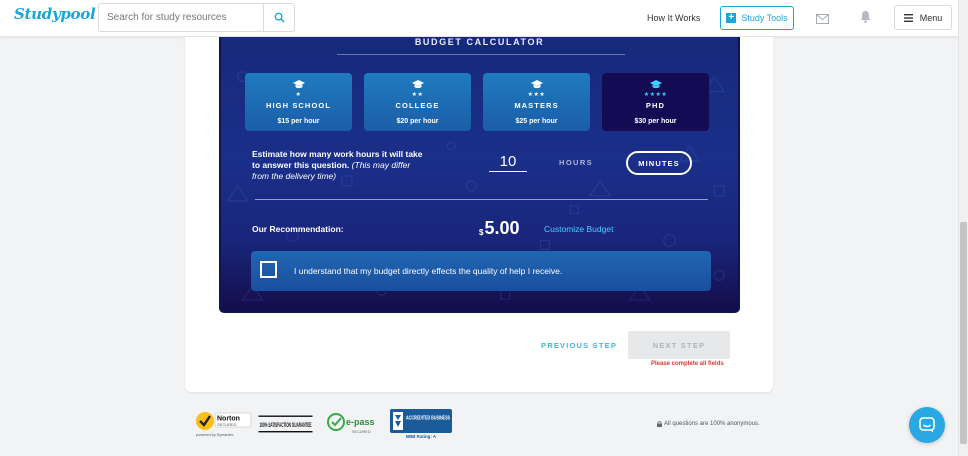 The width and height of the screenshot is (968, 456). What do you see at coordinates (181, 17) in the screenshot?
I see `search-input` at bounding box center [181, 17].